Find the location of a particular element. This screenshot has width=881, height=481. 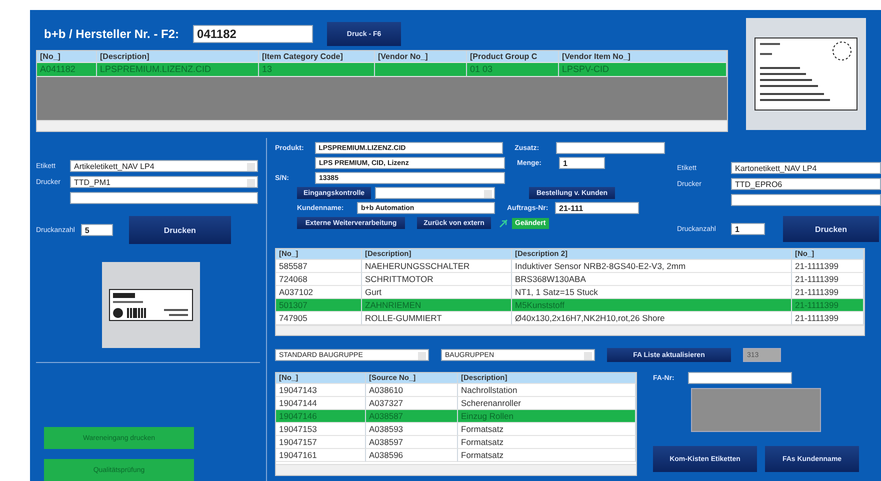

table-row: 19047153 A038593 Formatsatz is located at coordinates (456, 429).